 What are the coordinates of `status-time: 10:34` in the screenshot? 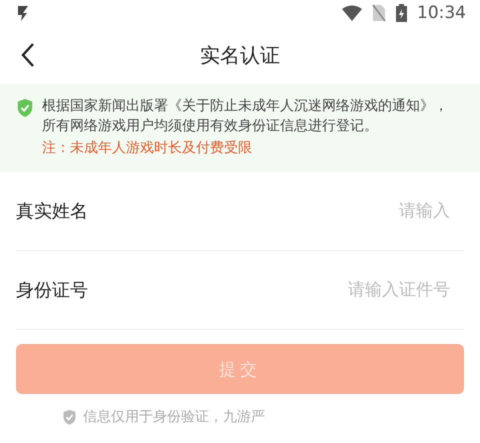 It's located at (441, 13).